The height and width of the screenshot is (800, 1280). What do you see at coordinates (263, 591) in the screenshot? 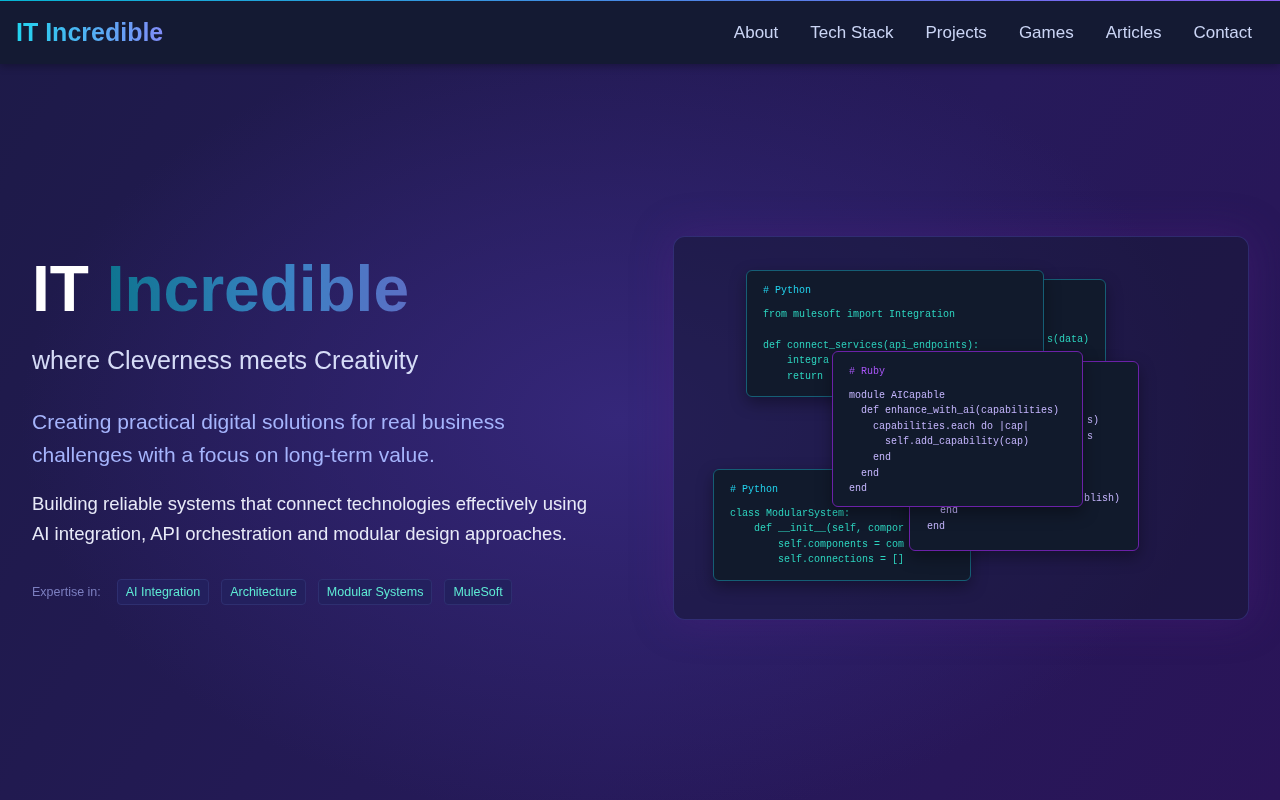
I see `expertise-tag: Architecture` at bounding box center [263, 591].